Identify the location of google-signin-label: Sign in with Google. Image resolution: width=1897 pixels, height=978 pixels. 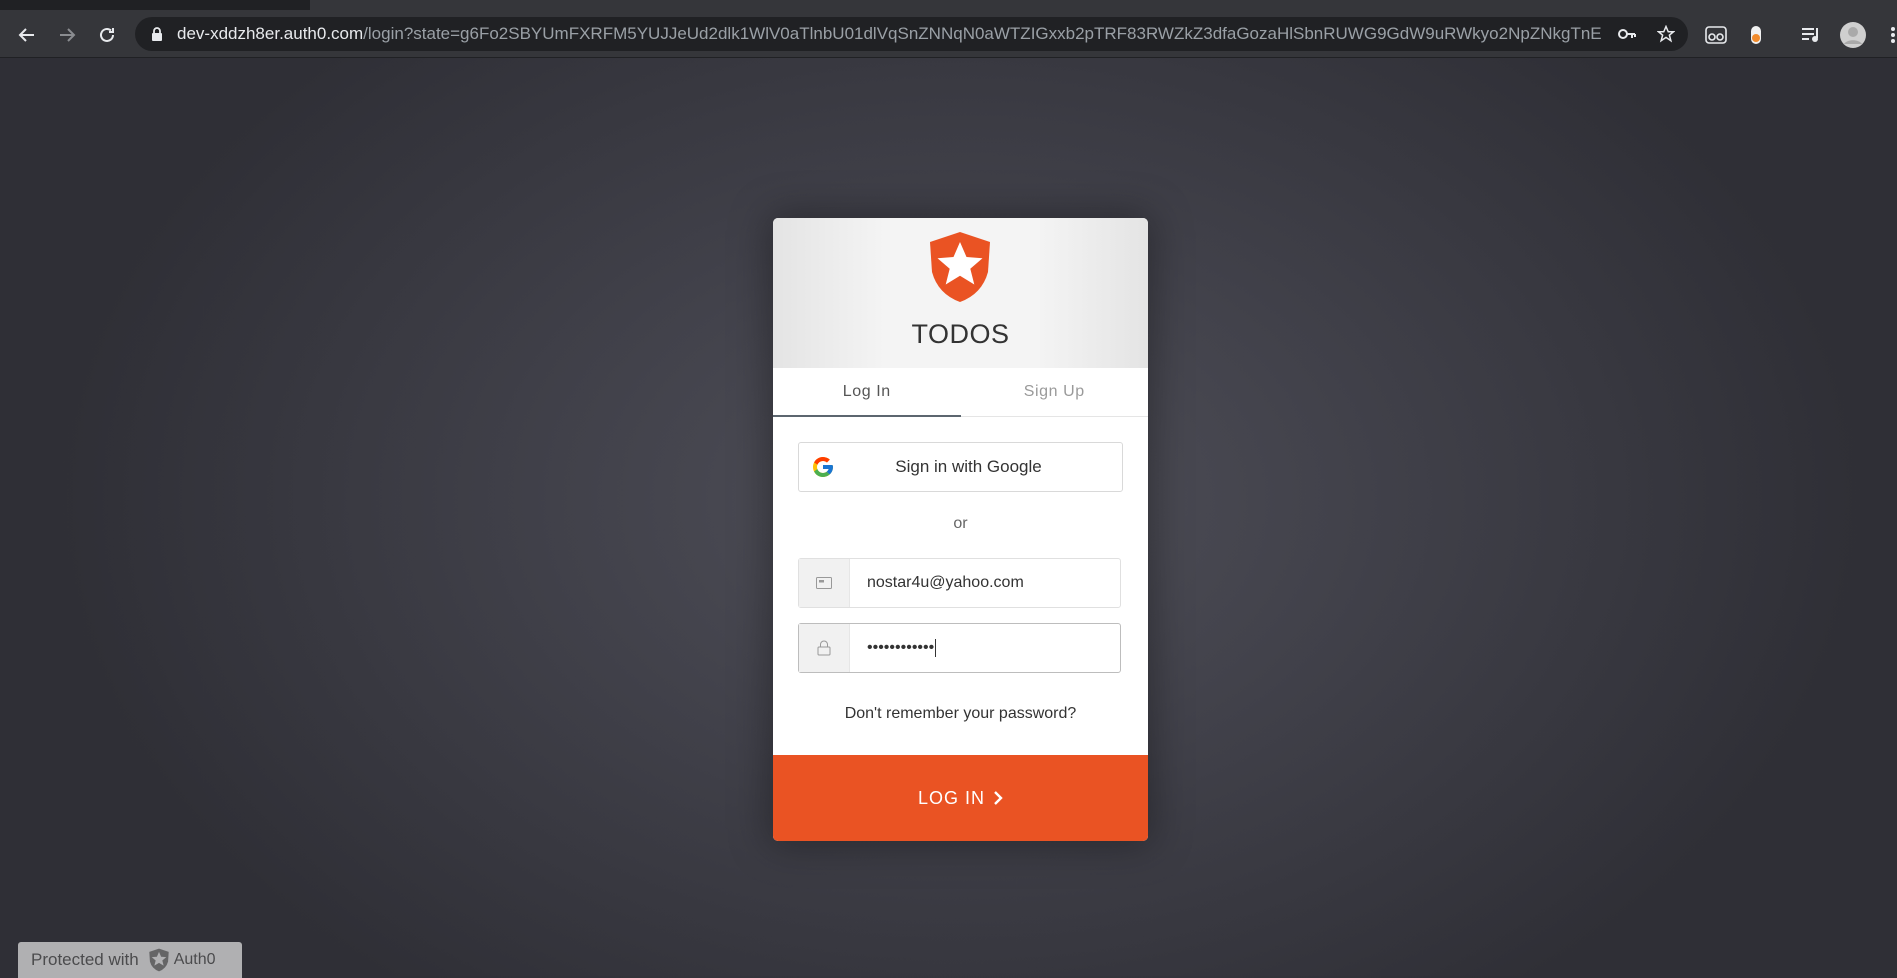
(968, 466).